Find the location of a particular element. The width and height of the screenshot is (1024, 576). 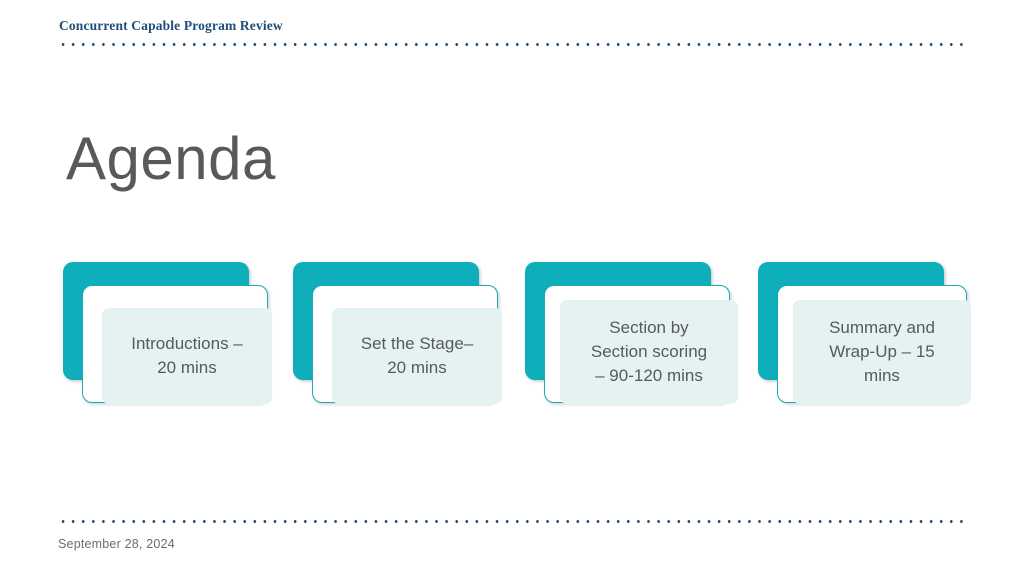

card-label-text: Introductions – 20 mins is located at coordinates (187, 355).